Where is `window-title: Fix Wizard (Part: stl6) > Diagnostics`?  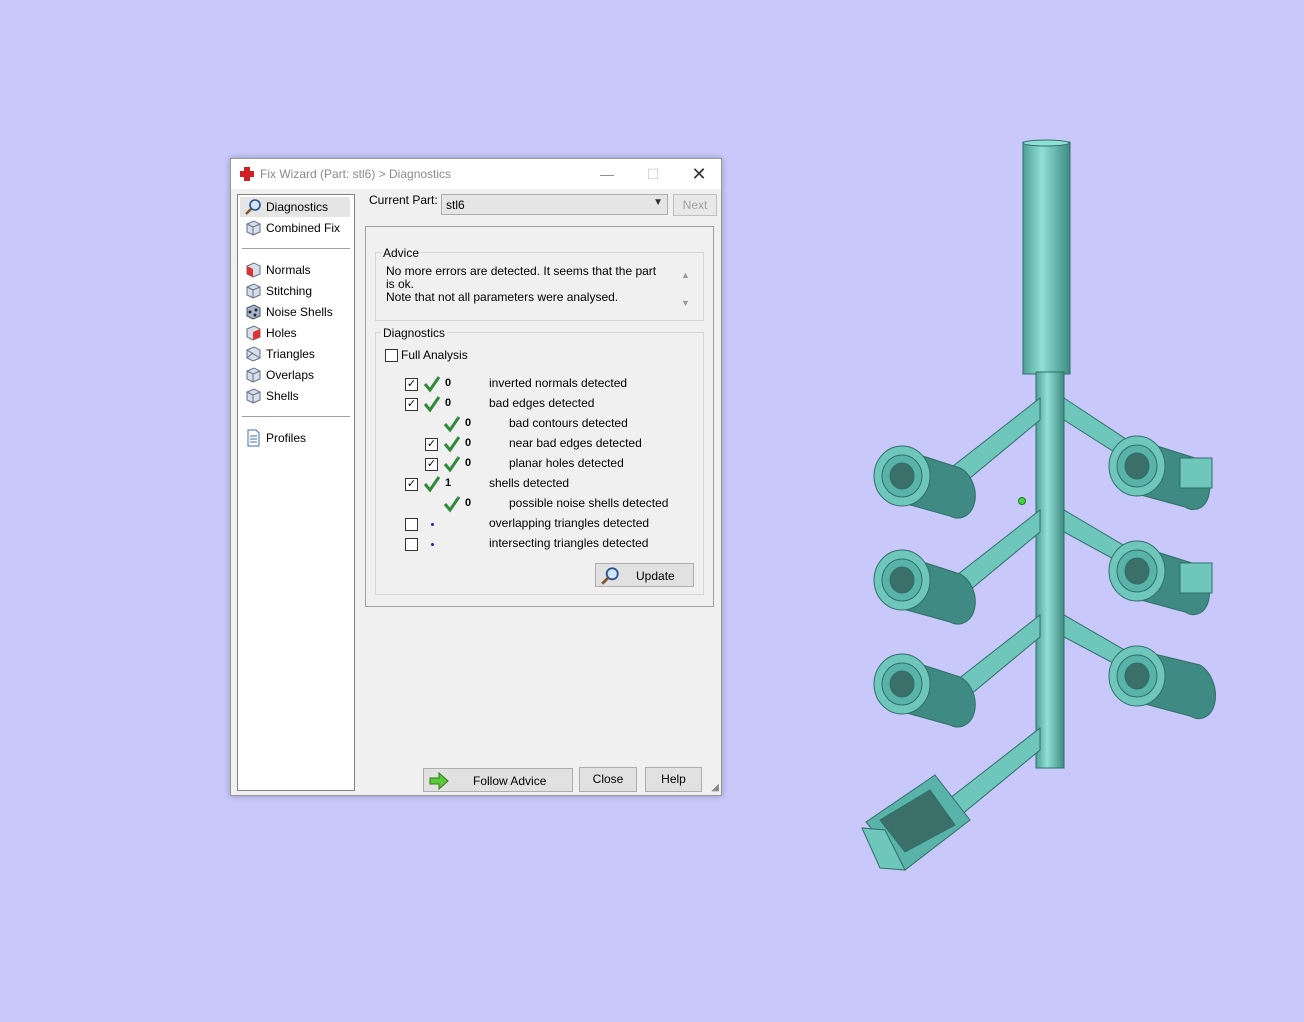
window-title: Fix Wizard (Part: stl6) > Diagnostics is located at coordinates (356, 174).